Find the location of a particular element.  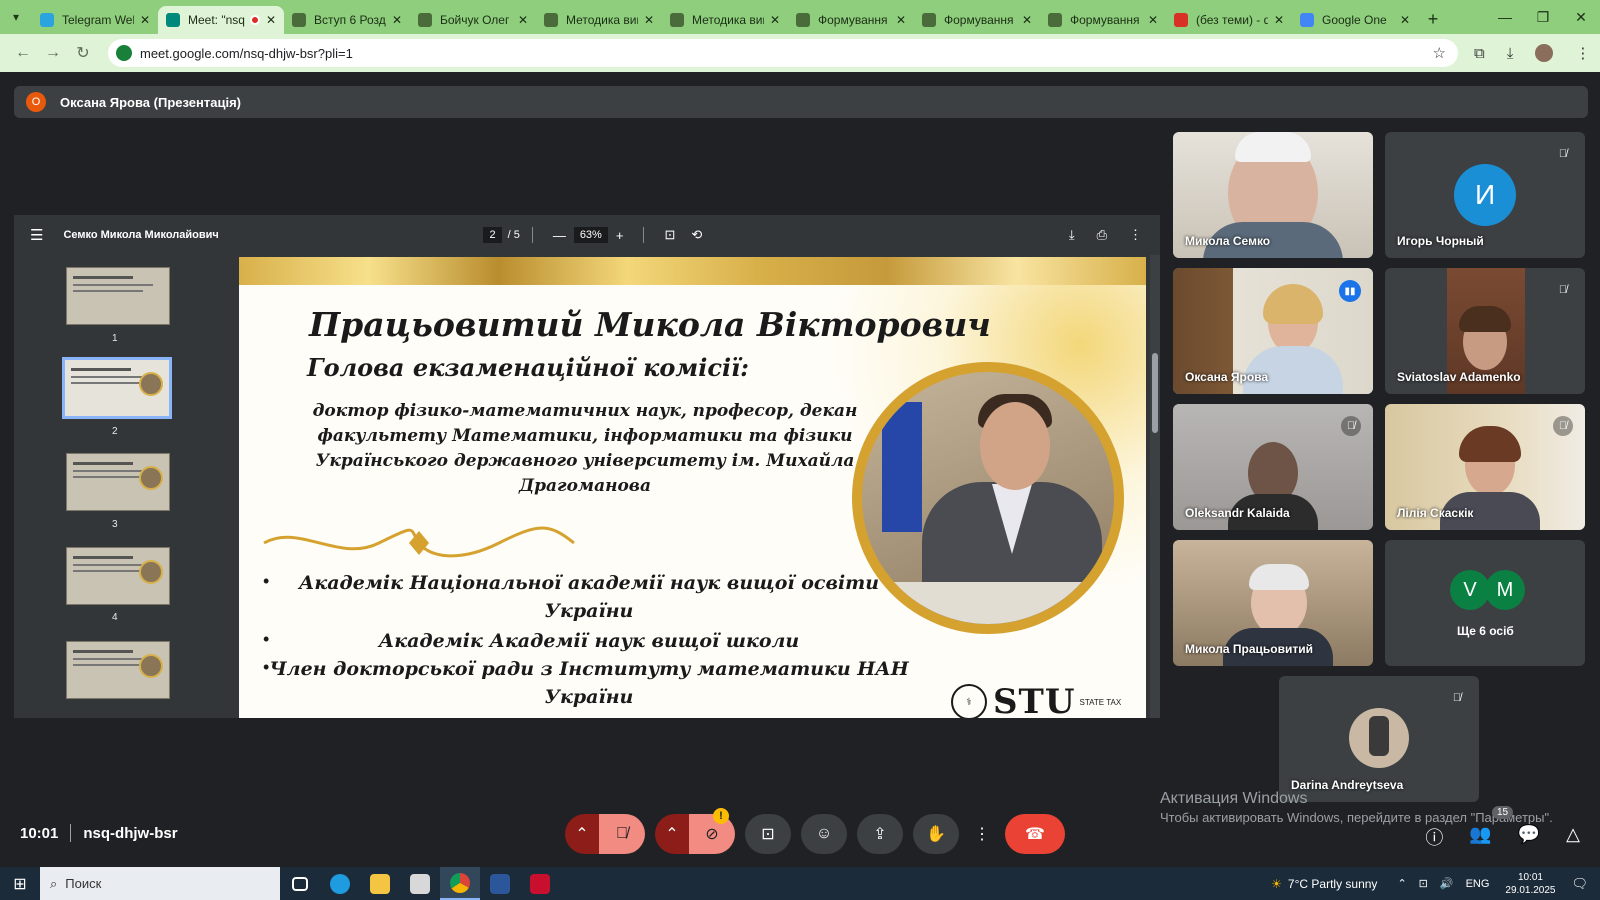

url-text: meet.google.com/nsq-dhjw-bsr?pli=1 is located at coordinates (246, 53).